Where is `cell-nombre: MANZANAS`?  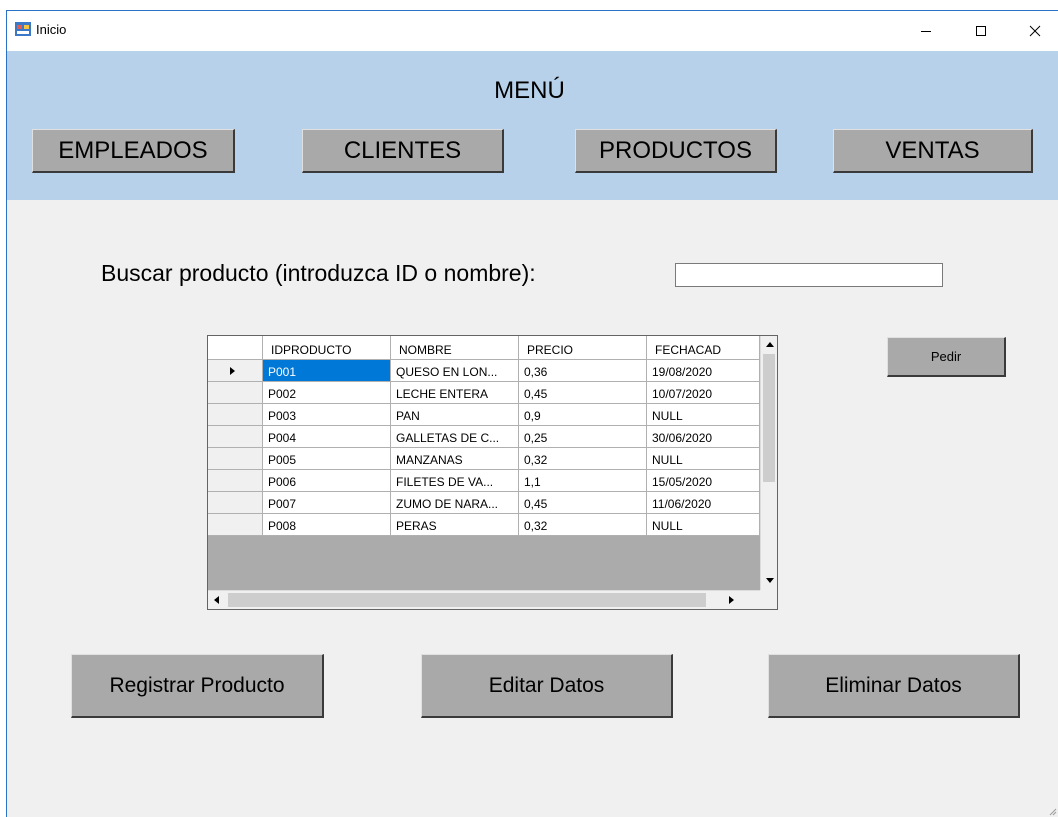 cell-nombre: MANZANAS is located at coordinates (455, 459).